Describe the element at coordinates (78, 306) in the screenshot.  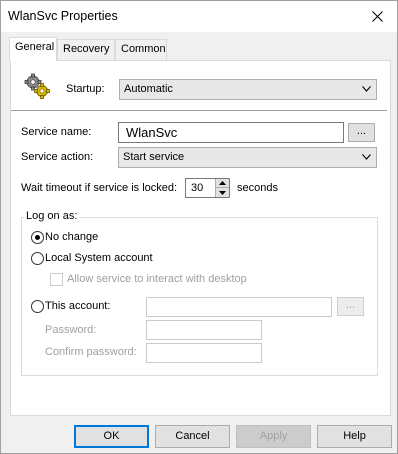
I see `this-account-label: This account:` at that location.